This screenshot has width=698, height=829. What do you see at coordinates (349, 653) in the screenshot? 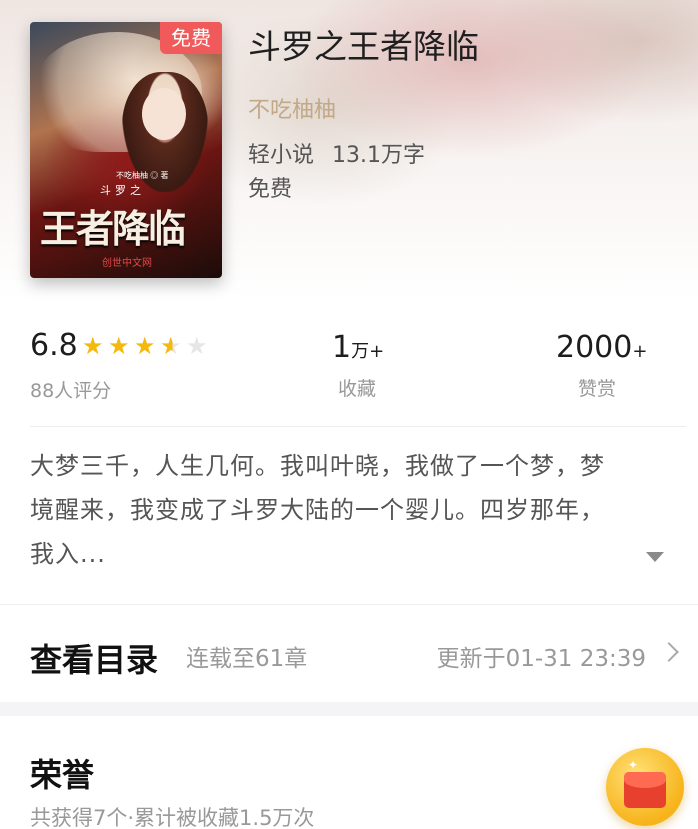
I see `toc-row: 查看目录 连载至61章 更新于01-31 23:39` at bounding box center [349, 653].